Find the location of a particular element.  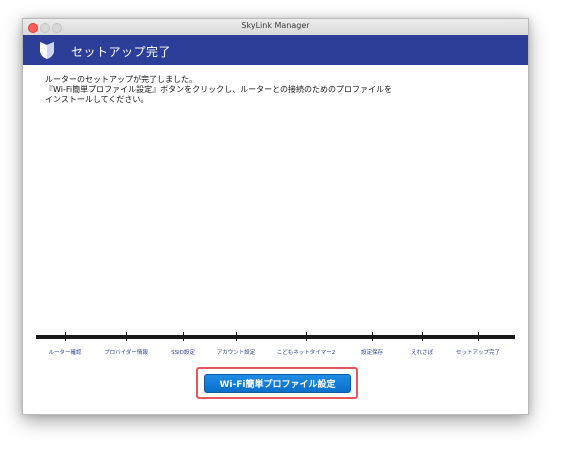

step-label-account: アカウント設定 is located at coordinates (236, 353).